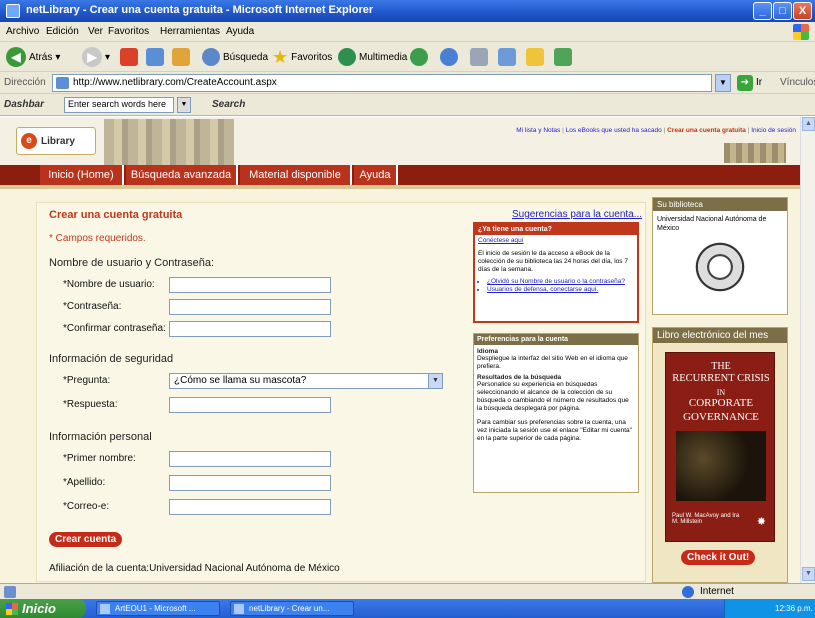 The width and height of the screenshot is (815, 618). What do you see at coordinates (119, 105) in the screenshot?
I see `dashbar-search-input: Enter search words here` at bounding box center [119, 105].